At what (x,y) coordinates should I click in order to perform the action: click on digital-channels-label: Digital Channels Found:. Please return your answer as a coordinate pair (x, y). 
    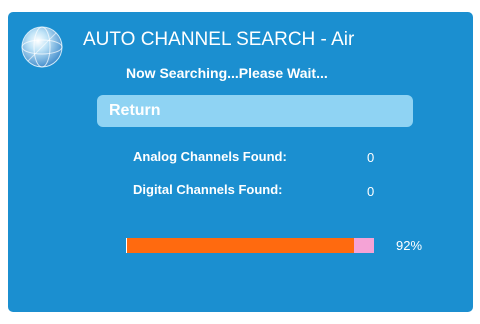
    Looking at the image, I should click on (208, 189).